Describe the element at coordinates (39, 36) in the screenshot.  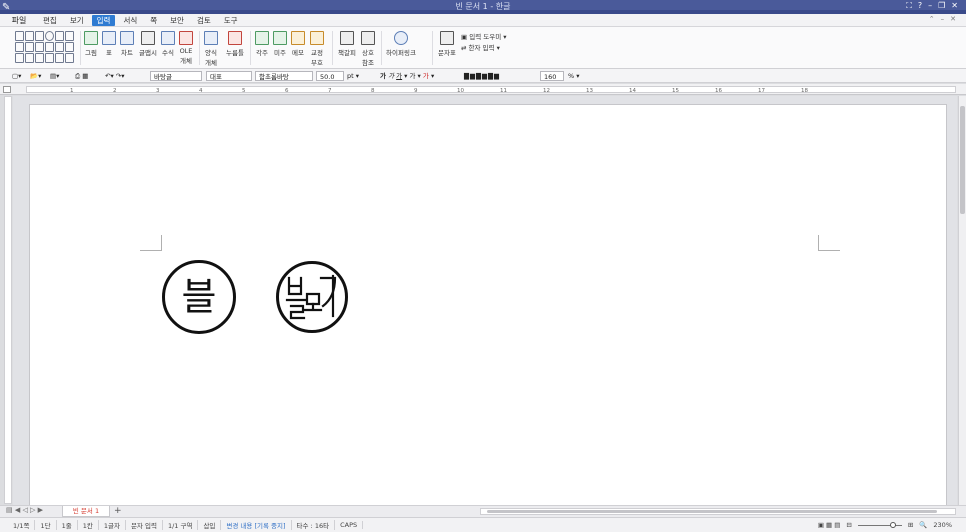
I see `shape-square-icon` at that location.